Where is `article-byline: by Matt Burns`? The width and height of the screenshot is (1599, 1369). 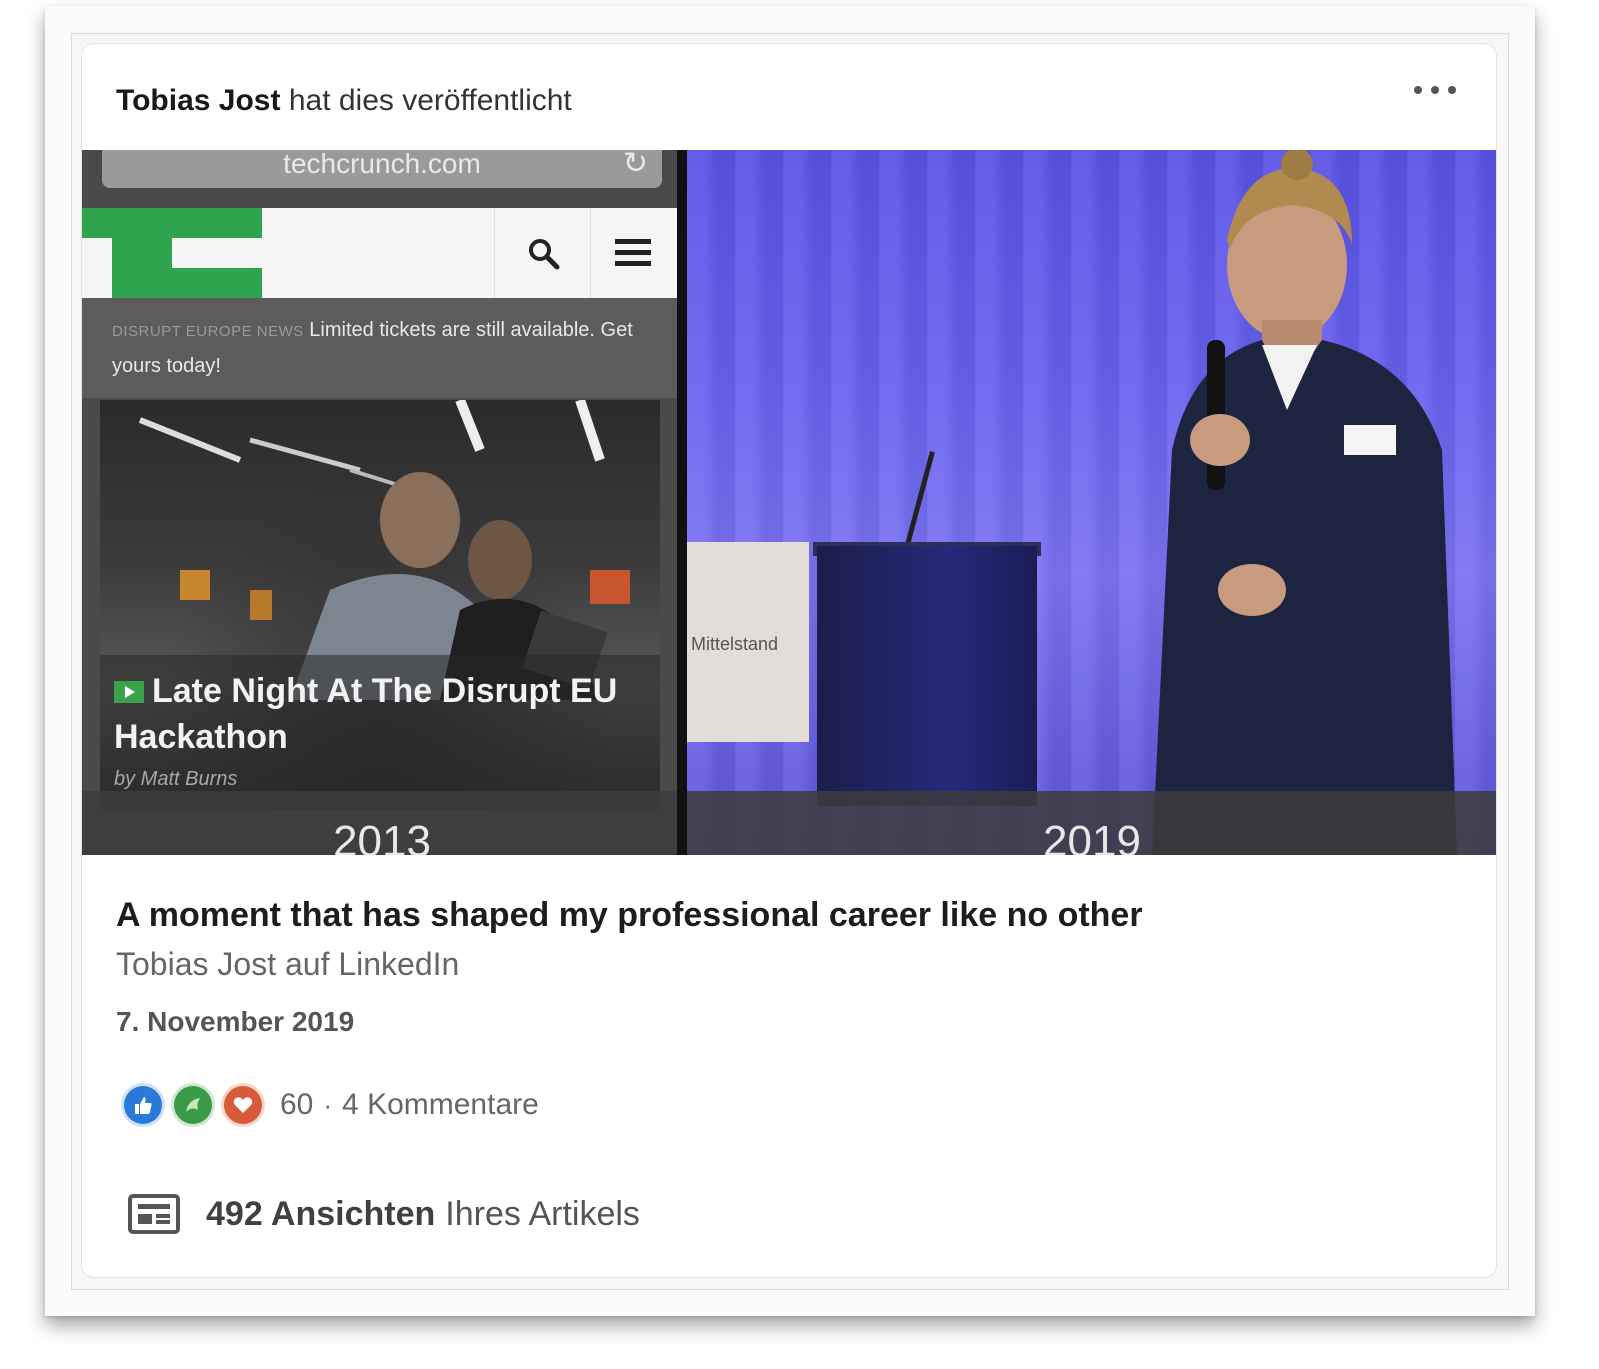
article-byline: by Matt Burns is located at coordinates (176, 779).